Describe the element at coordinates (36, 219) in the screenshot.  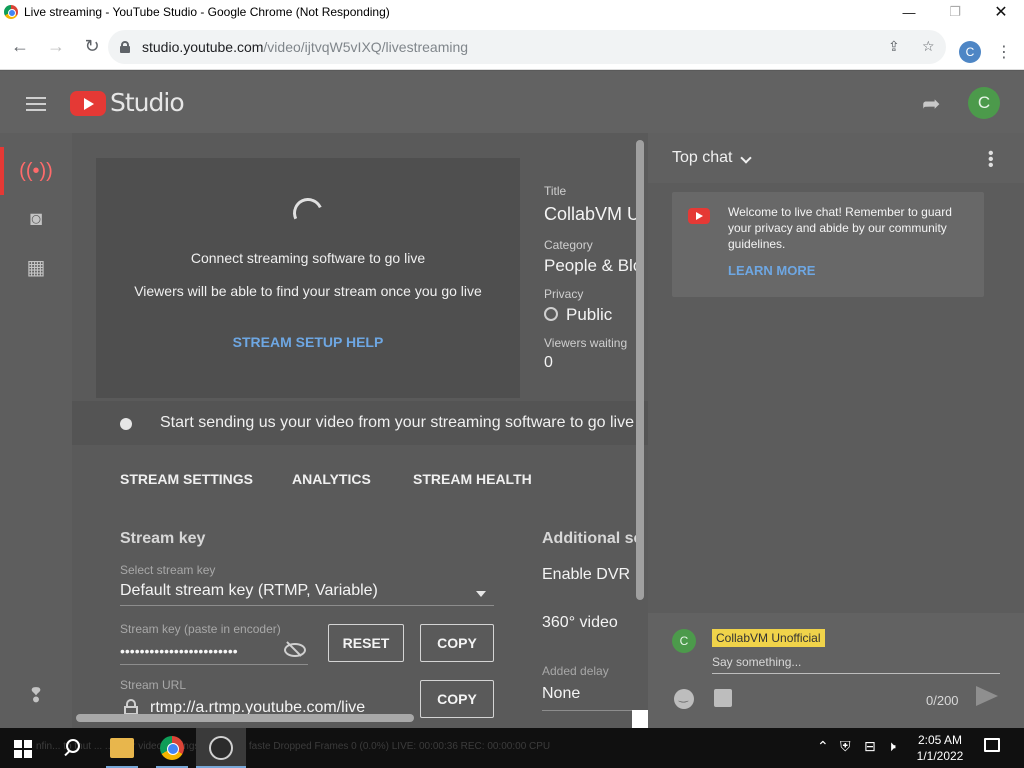
I see `camera-icon: ◙` at that location.